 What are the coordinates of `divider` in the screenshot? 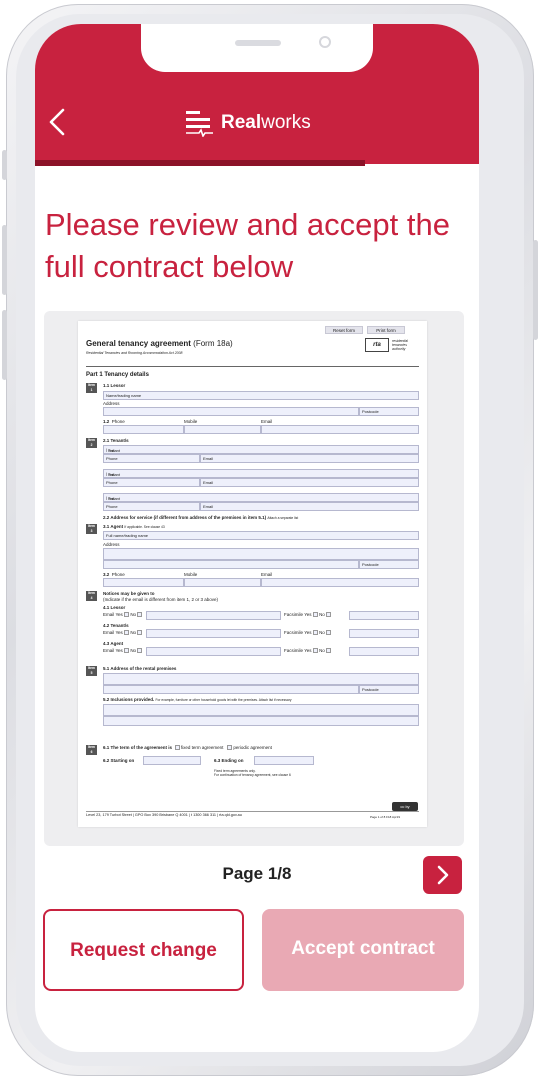 It's located at (252, 366).